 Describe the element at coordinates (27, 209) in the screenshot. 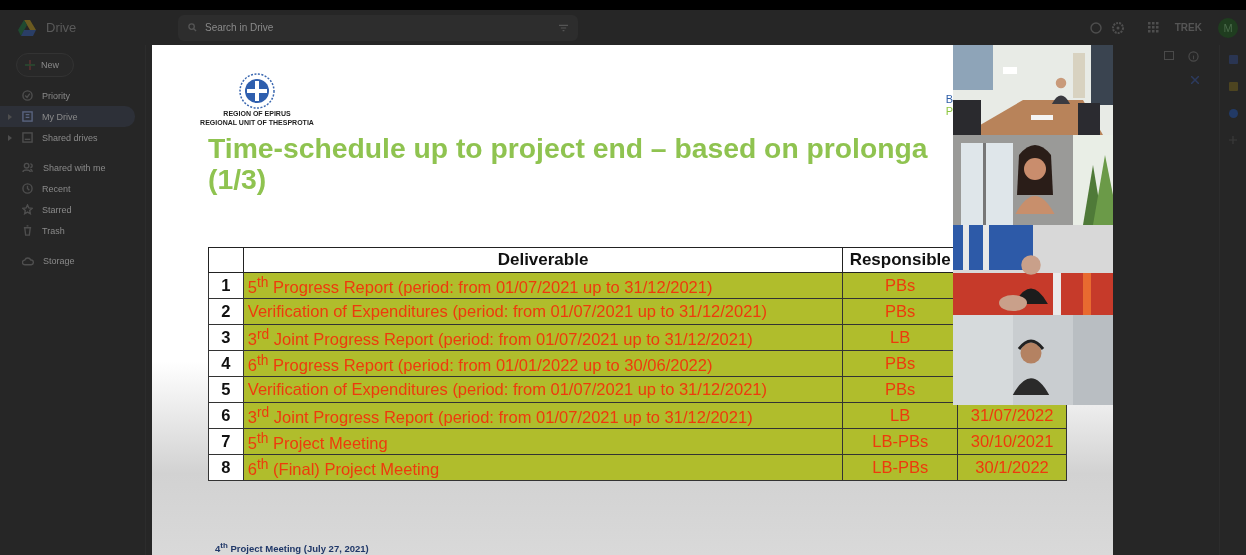

I see `star-icon` at that location.